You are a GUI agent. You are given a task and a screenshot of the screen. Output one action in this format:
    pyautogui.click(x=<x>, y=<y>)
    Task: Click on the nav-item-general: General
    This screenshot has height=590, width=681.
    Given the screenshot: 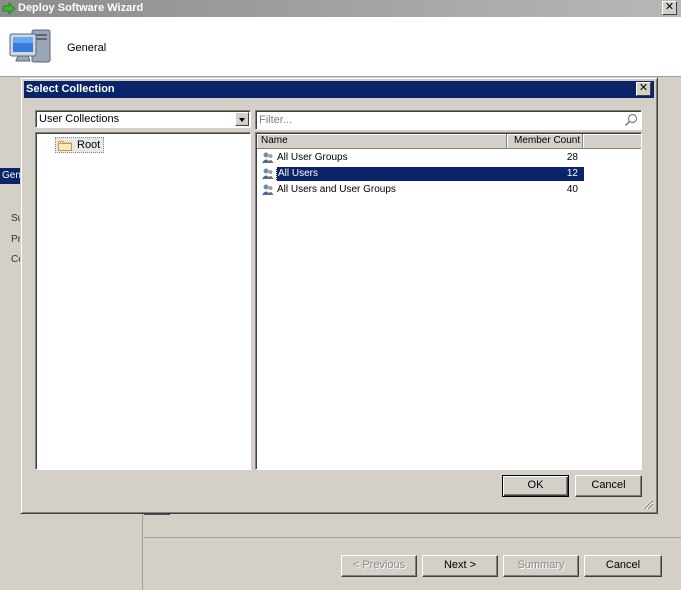 What is the action you would take?
    pyautogui.click(x=10, y=176)
    